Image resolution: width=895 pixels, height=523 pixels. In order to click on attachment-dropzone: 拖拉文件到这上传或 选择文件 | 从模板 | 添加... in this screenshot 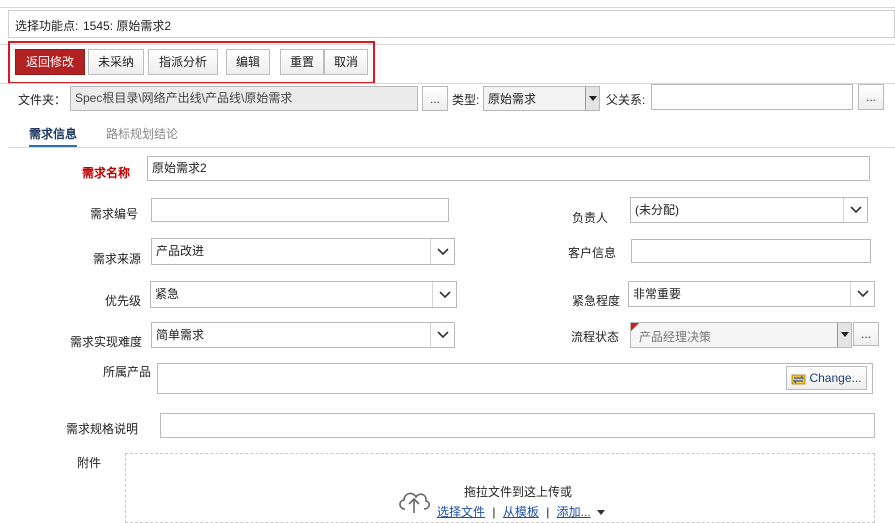, I will do `click(500, 488)`.